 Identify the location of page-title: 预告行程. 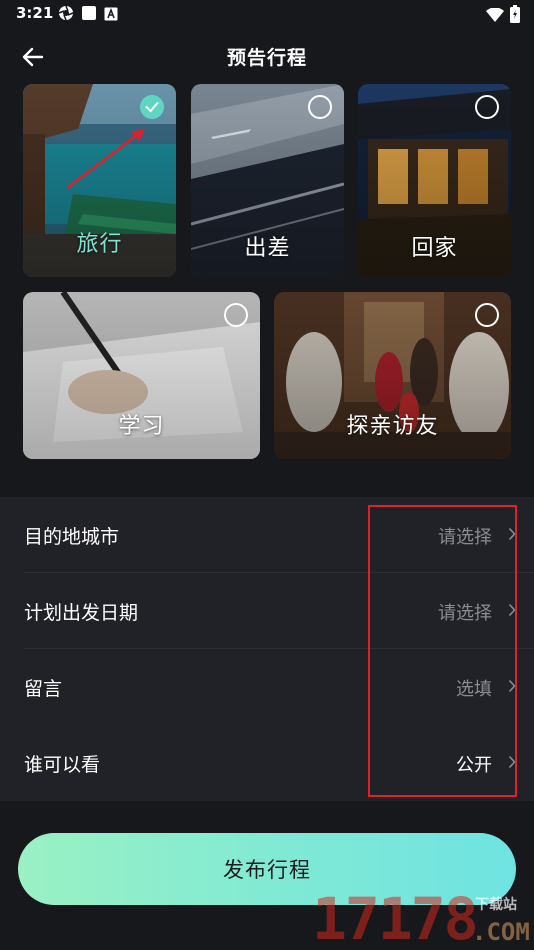
(266, 58).